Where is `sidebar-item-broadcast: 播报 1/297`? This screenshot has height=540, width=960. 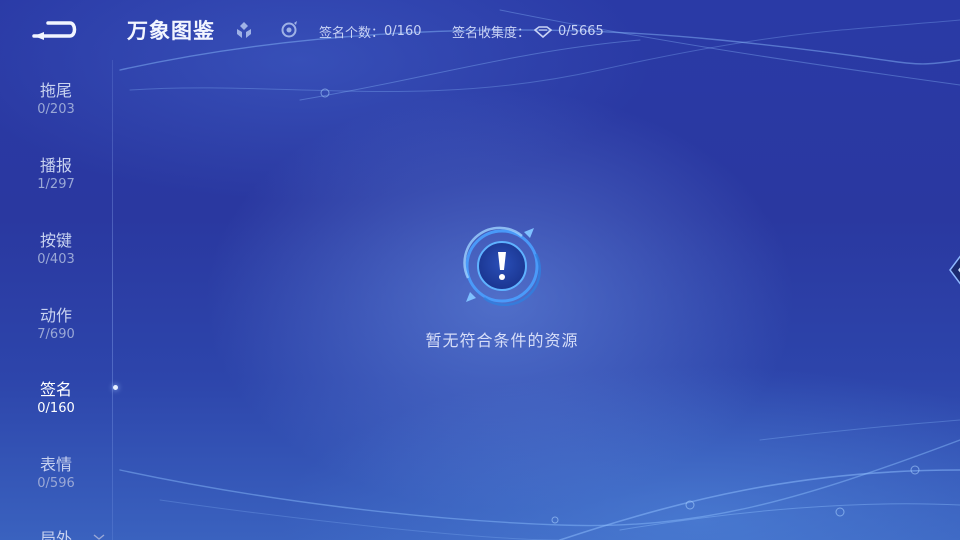
sidebar-item-broadcast: 播报 1/297 is located at coordinates (56, 174).